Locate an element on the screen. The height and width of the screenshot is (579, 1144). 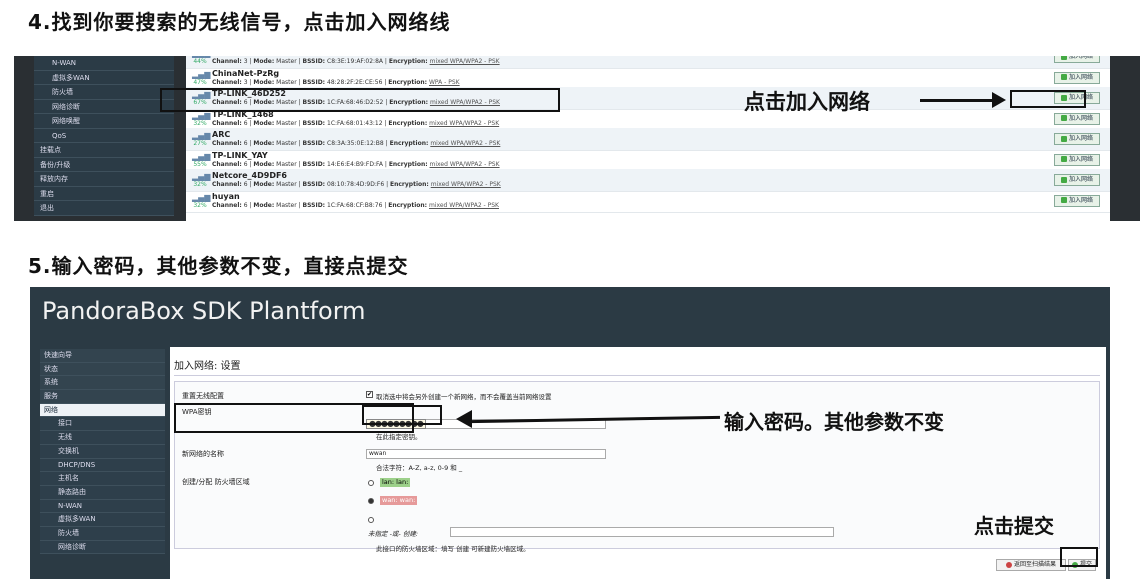
sidebar-item: 退出 is located at coordinates (104, 208).